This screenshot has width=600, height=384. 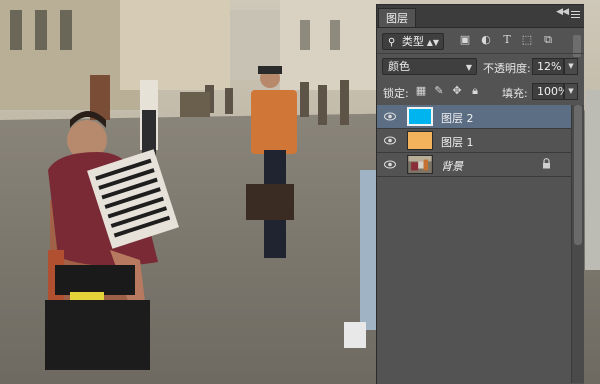 I want to click on opacity-label: 不透明度:, so click(x=507, y=68).